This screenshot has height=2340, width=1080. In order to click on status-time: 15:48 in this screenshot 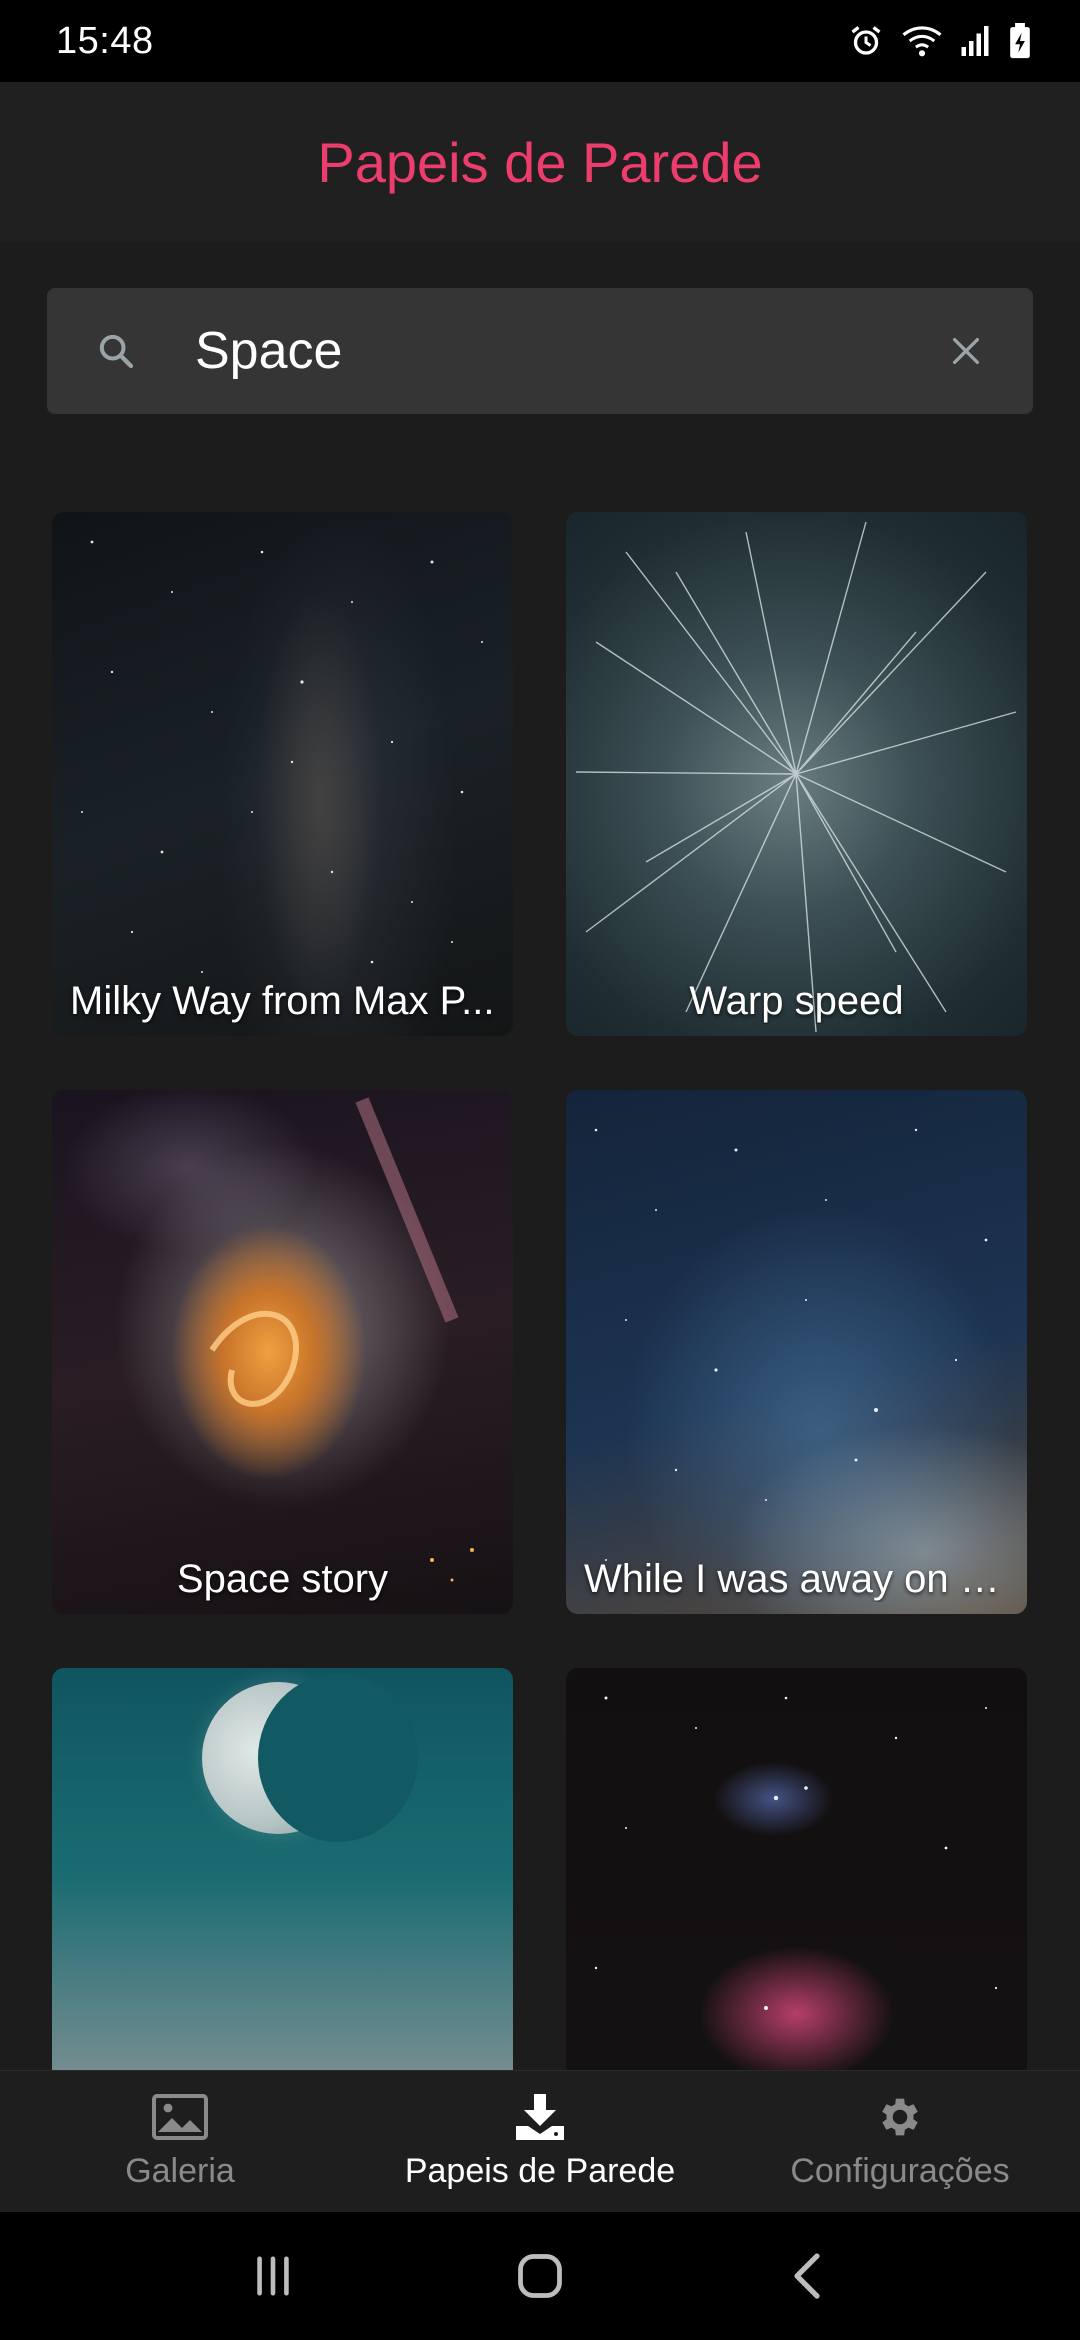, I will do `click(105, 40)`.